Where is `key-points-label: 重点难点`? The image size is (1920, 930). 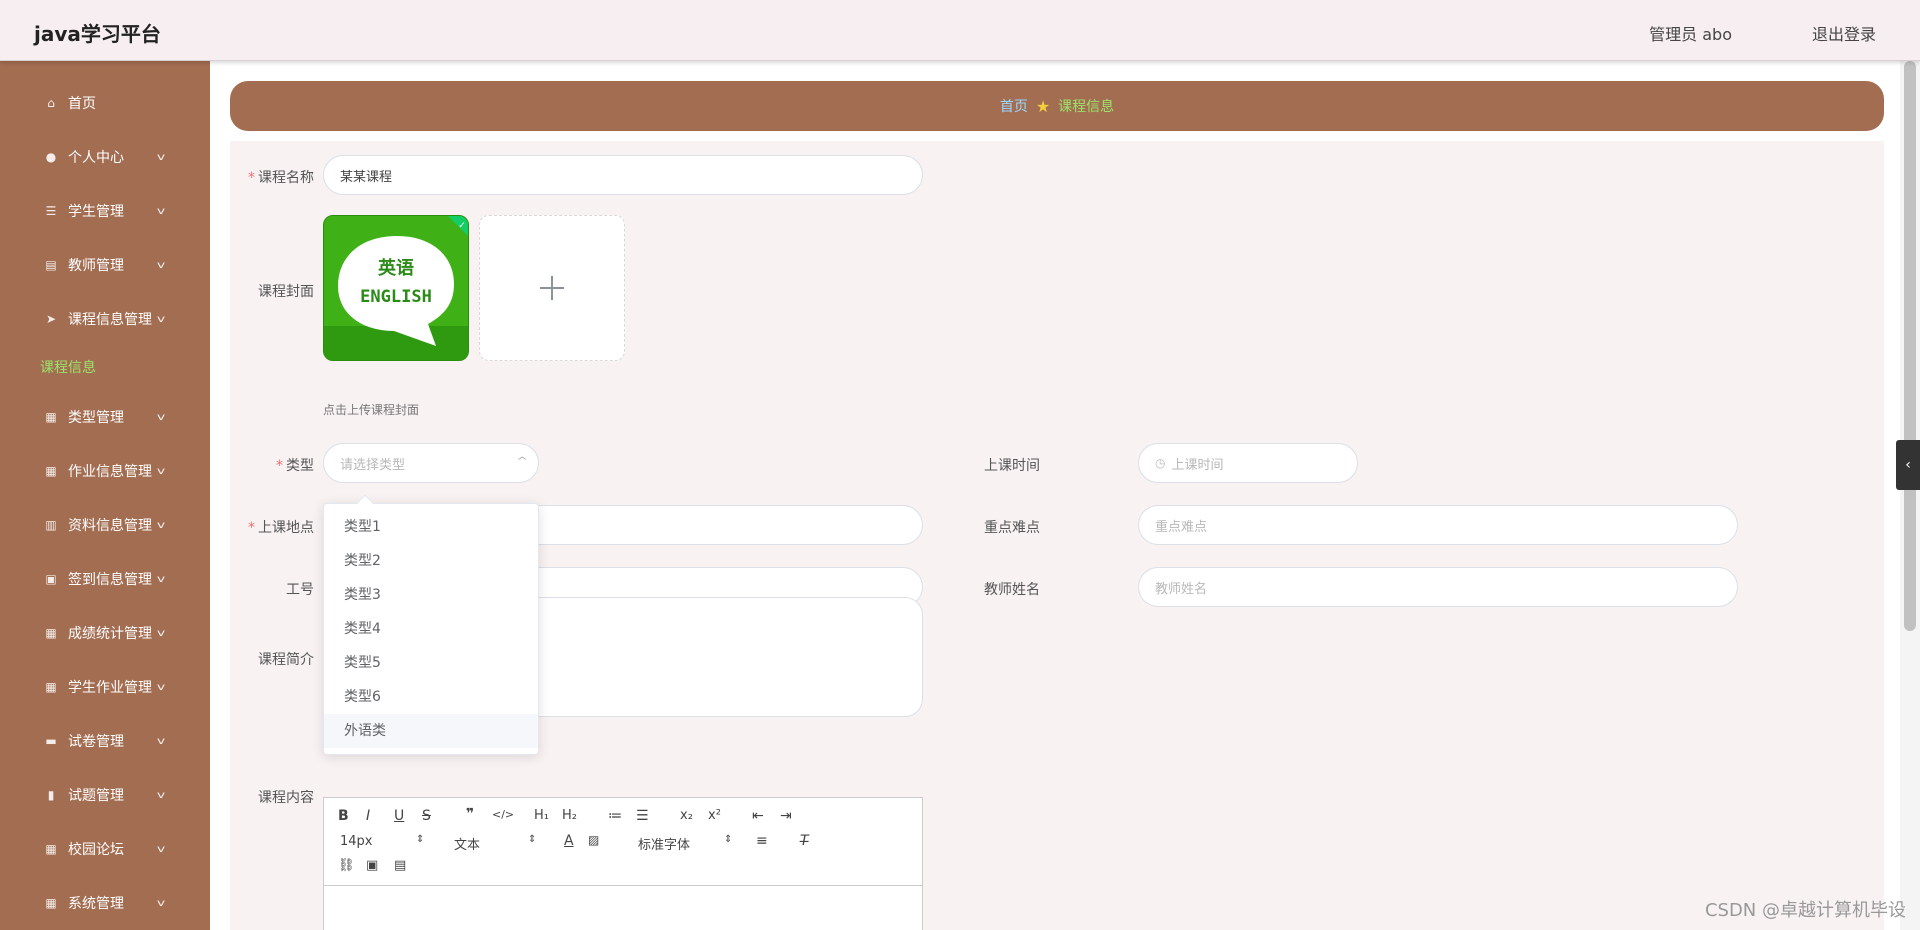 key-points-label: 重点难点 is located at coordinates (1012, 528).